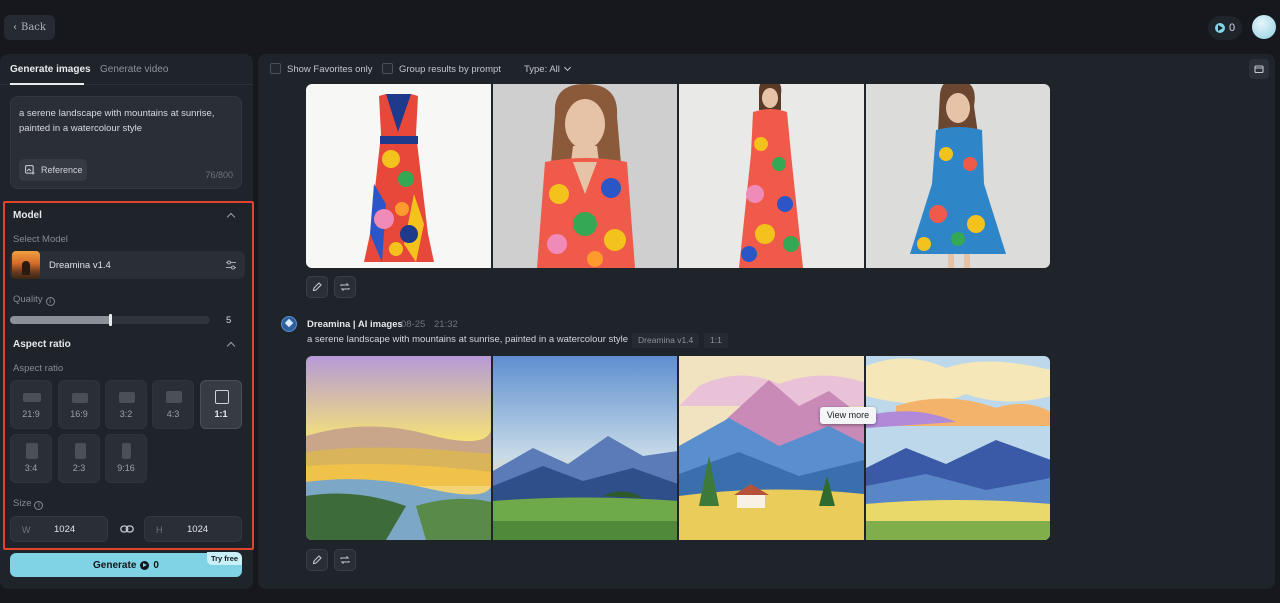 Image resolution: width=1280 pixels, height=603 pixels. What do you see at coordinates (28, 299) in the screenshot?
I see `quality-label-text: Quality` at bounding box center [28, 299].